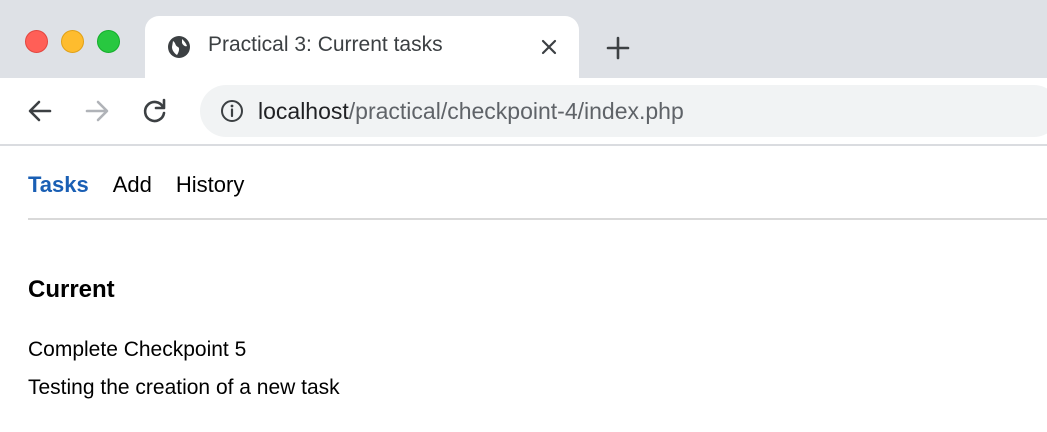 Image resolution: width=1047 pixels, height=432 pixels. I want to click on maximize-window-button, so click(108, 41).